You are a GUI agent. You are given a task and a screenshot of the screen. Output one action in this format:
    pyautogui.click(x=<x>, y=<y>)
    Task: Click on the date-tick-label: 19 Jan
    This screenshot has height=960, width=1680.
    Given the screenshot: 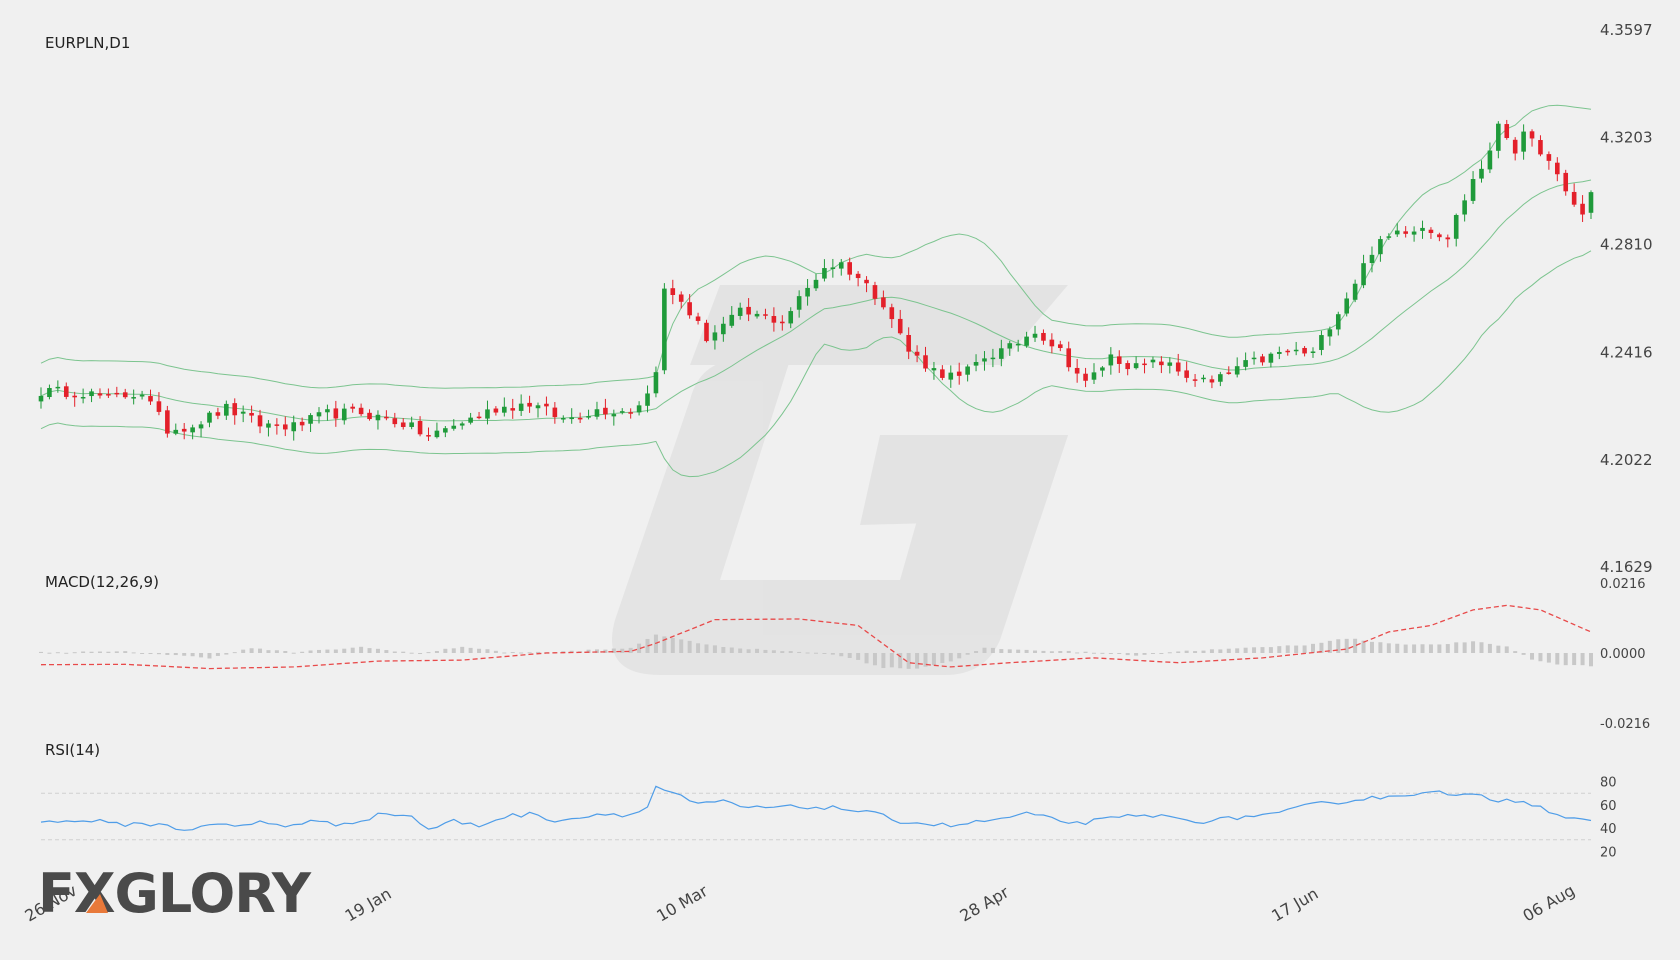 What is the action you would take?
    pyautogui.click(x=368, y=905)
    